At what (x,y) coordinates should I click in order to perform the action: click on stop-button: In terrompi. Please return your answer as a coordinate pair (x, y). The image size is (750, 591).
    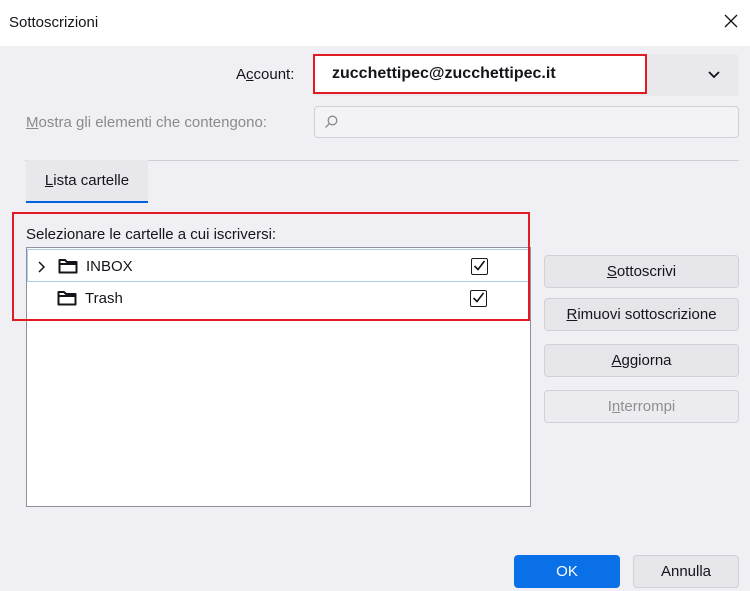
    Looking at the image, I should click on (641, 406).